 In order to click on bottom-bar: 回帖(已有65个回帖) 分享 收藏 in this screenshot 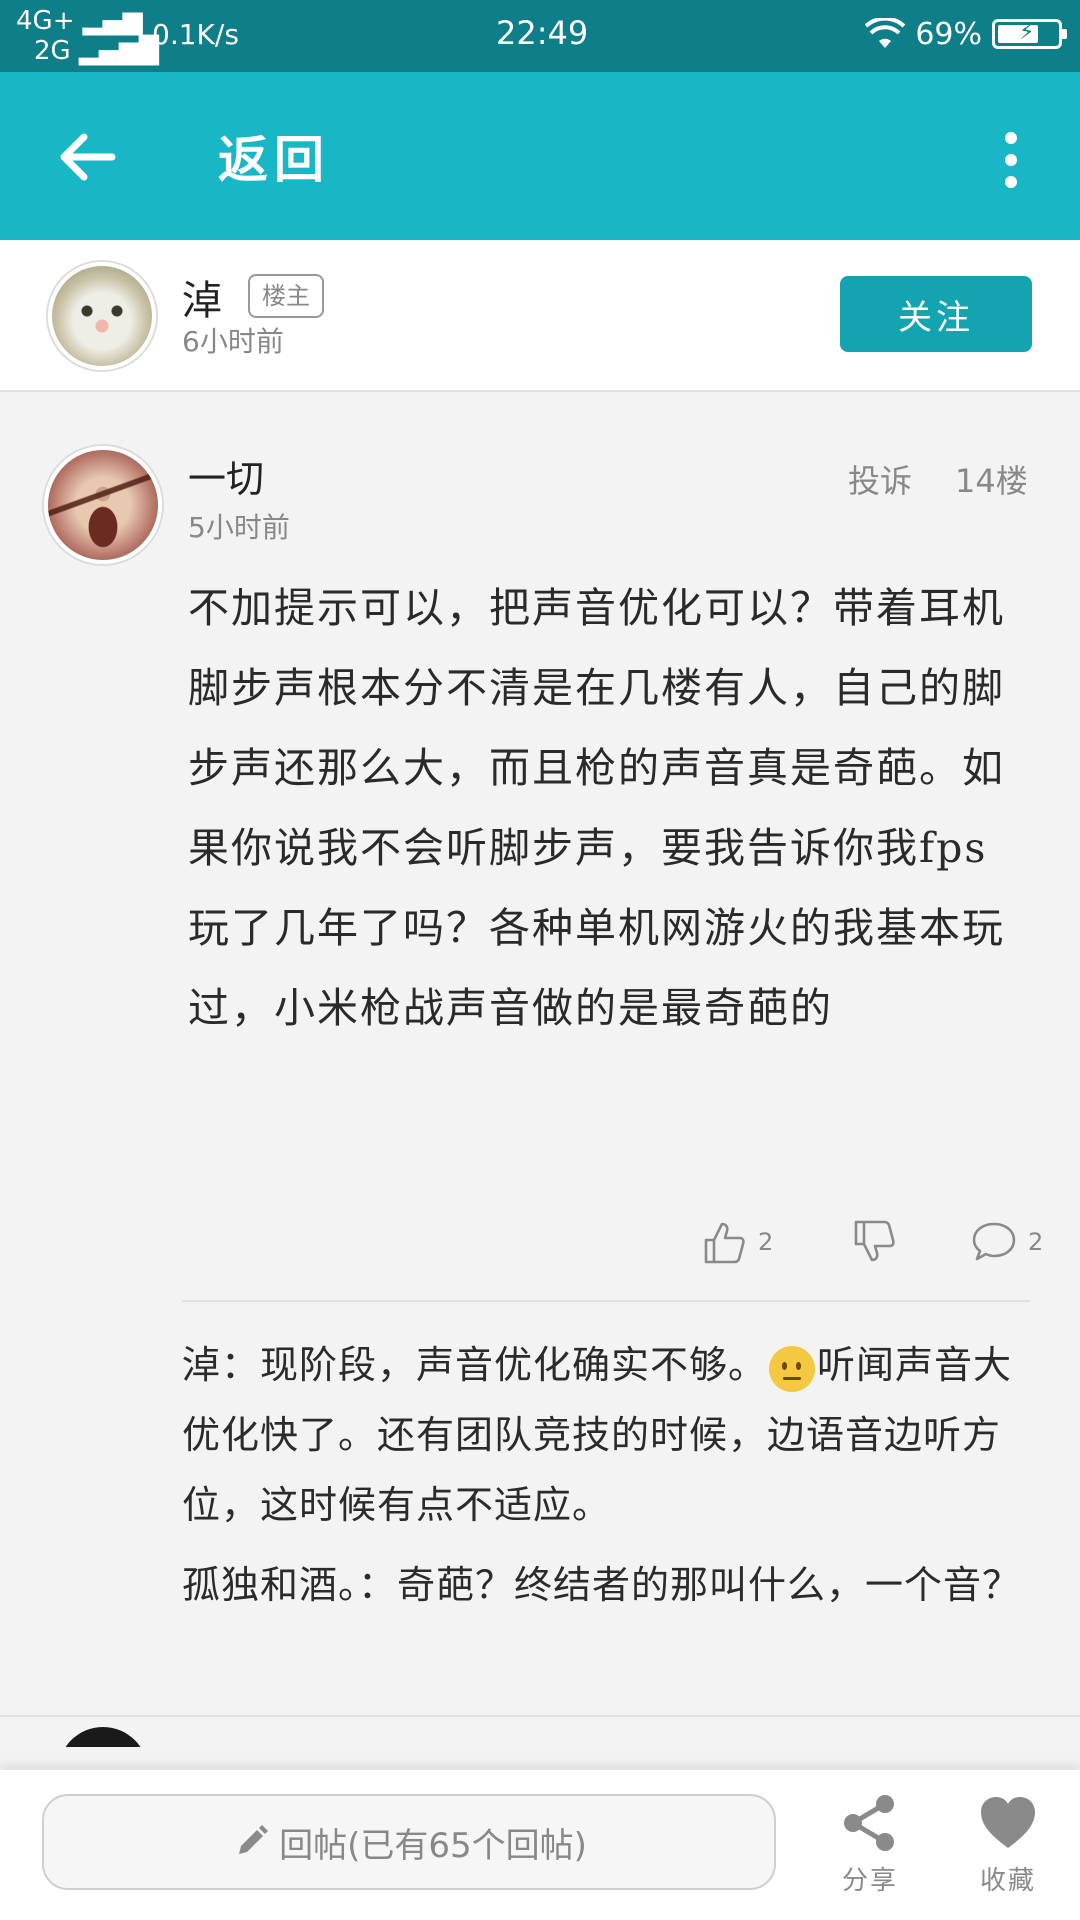, I will do `click(540, 1845)`.